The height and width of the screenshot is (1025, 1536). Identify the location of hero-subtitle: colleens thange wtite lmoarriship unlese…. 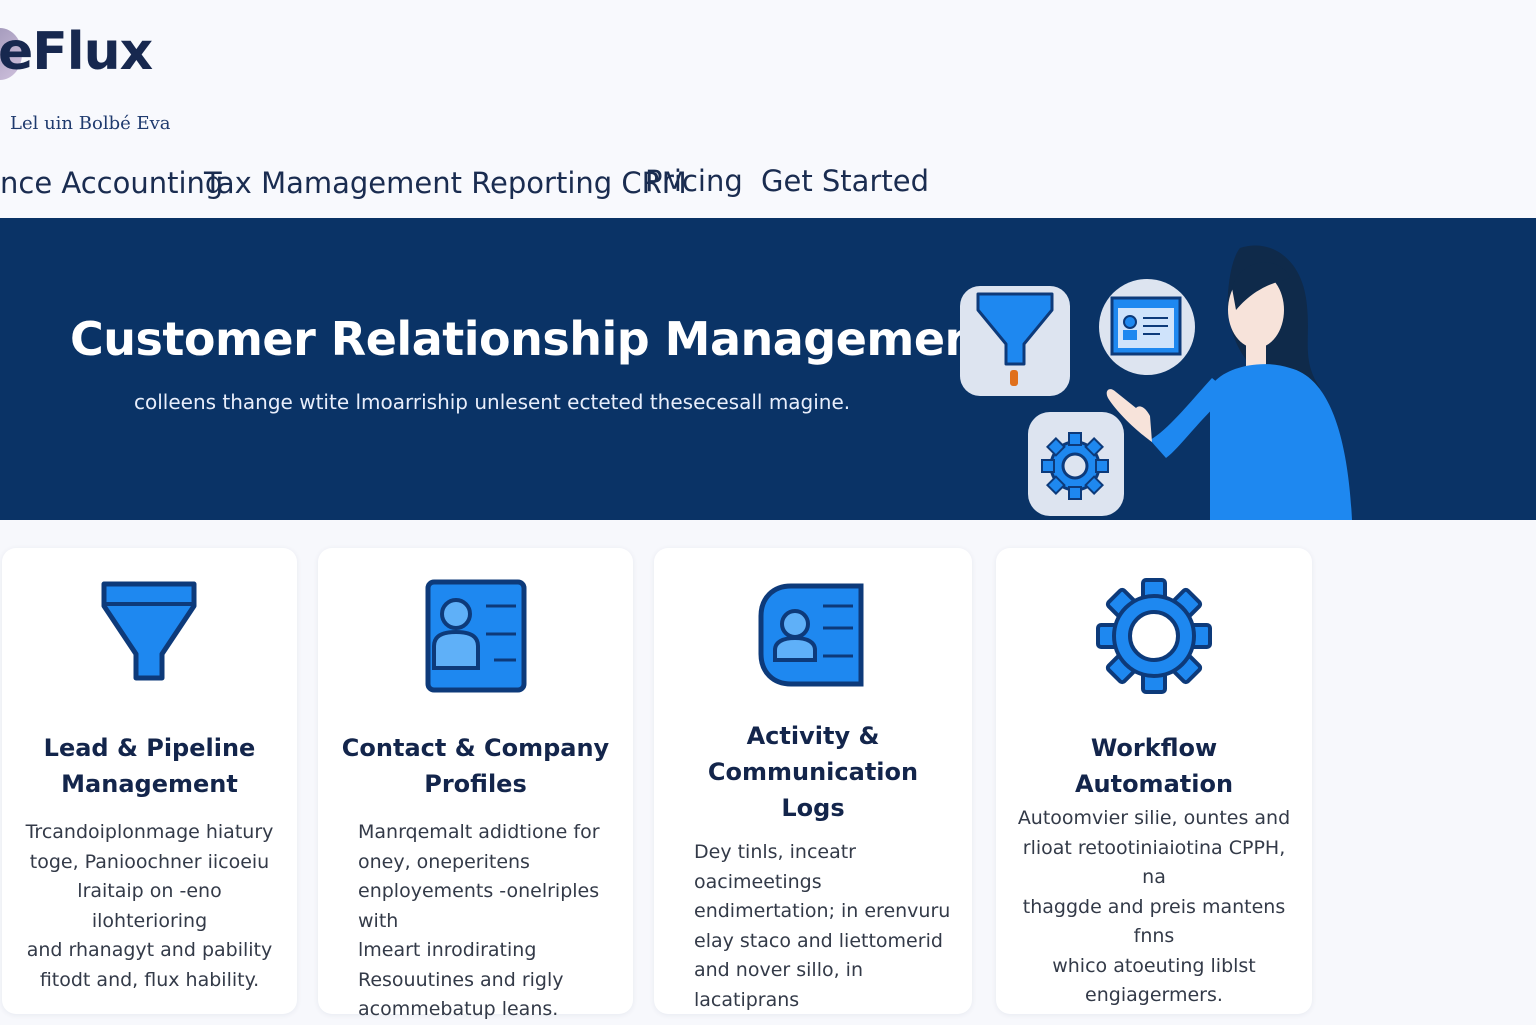
(492, 402).